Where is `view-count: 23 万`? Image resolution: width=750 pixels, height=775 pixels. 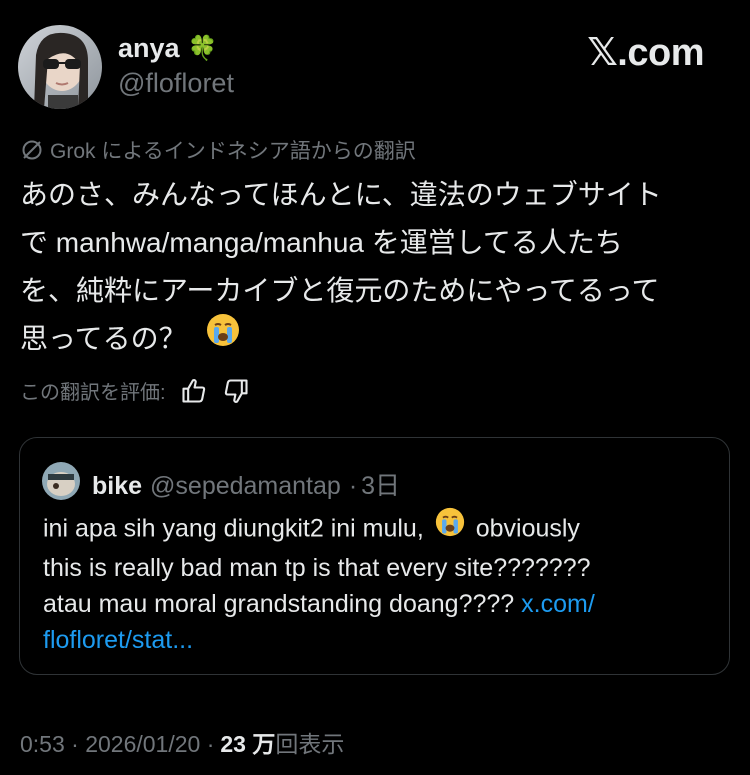 view-count: 23 万 is located at coordinates (248, 744).